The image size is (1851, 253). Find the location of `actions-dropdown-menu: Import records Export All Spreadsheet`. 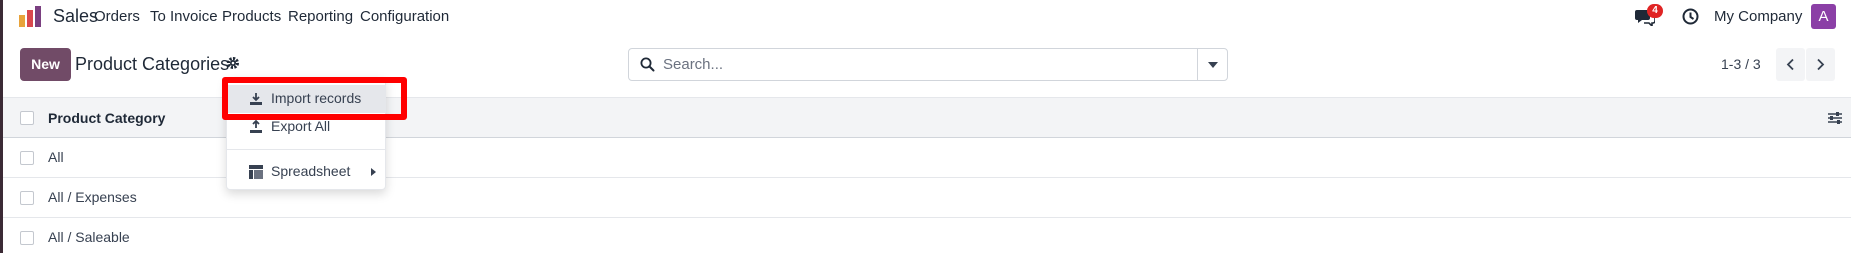

actions-dropdown-menu: Import records Export All Spreadsheet is located at coordinates (306, 133).